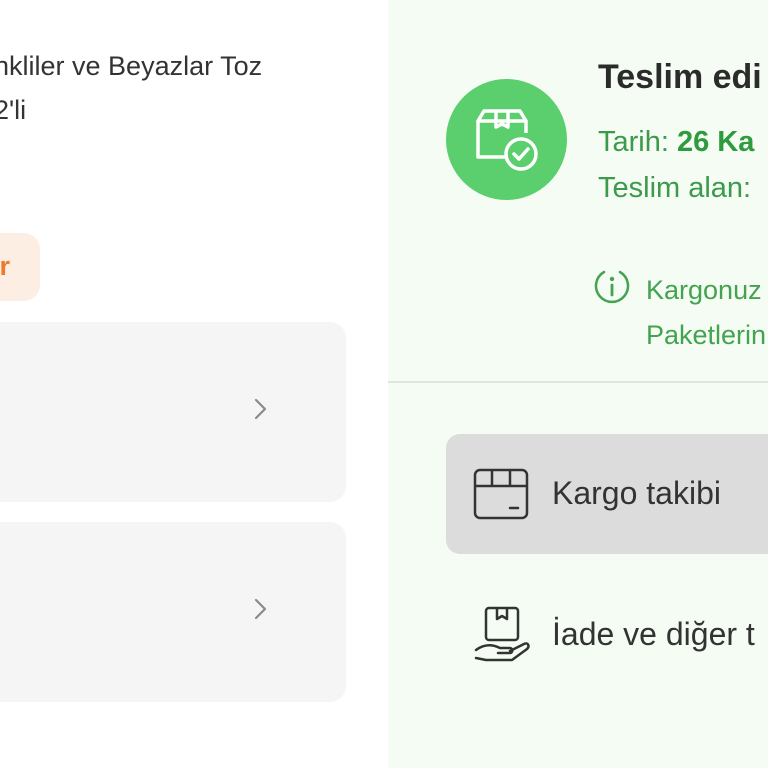 The image size is (768, 768). Describe the element at coordinates (636, 493) in the screenshot. I see `cargo-tracking-label: Kargo takibi` at that location.